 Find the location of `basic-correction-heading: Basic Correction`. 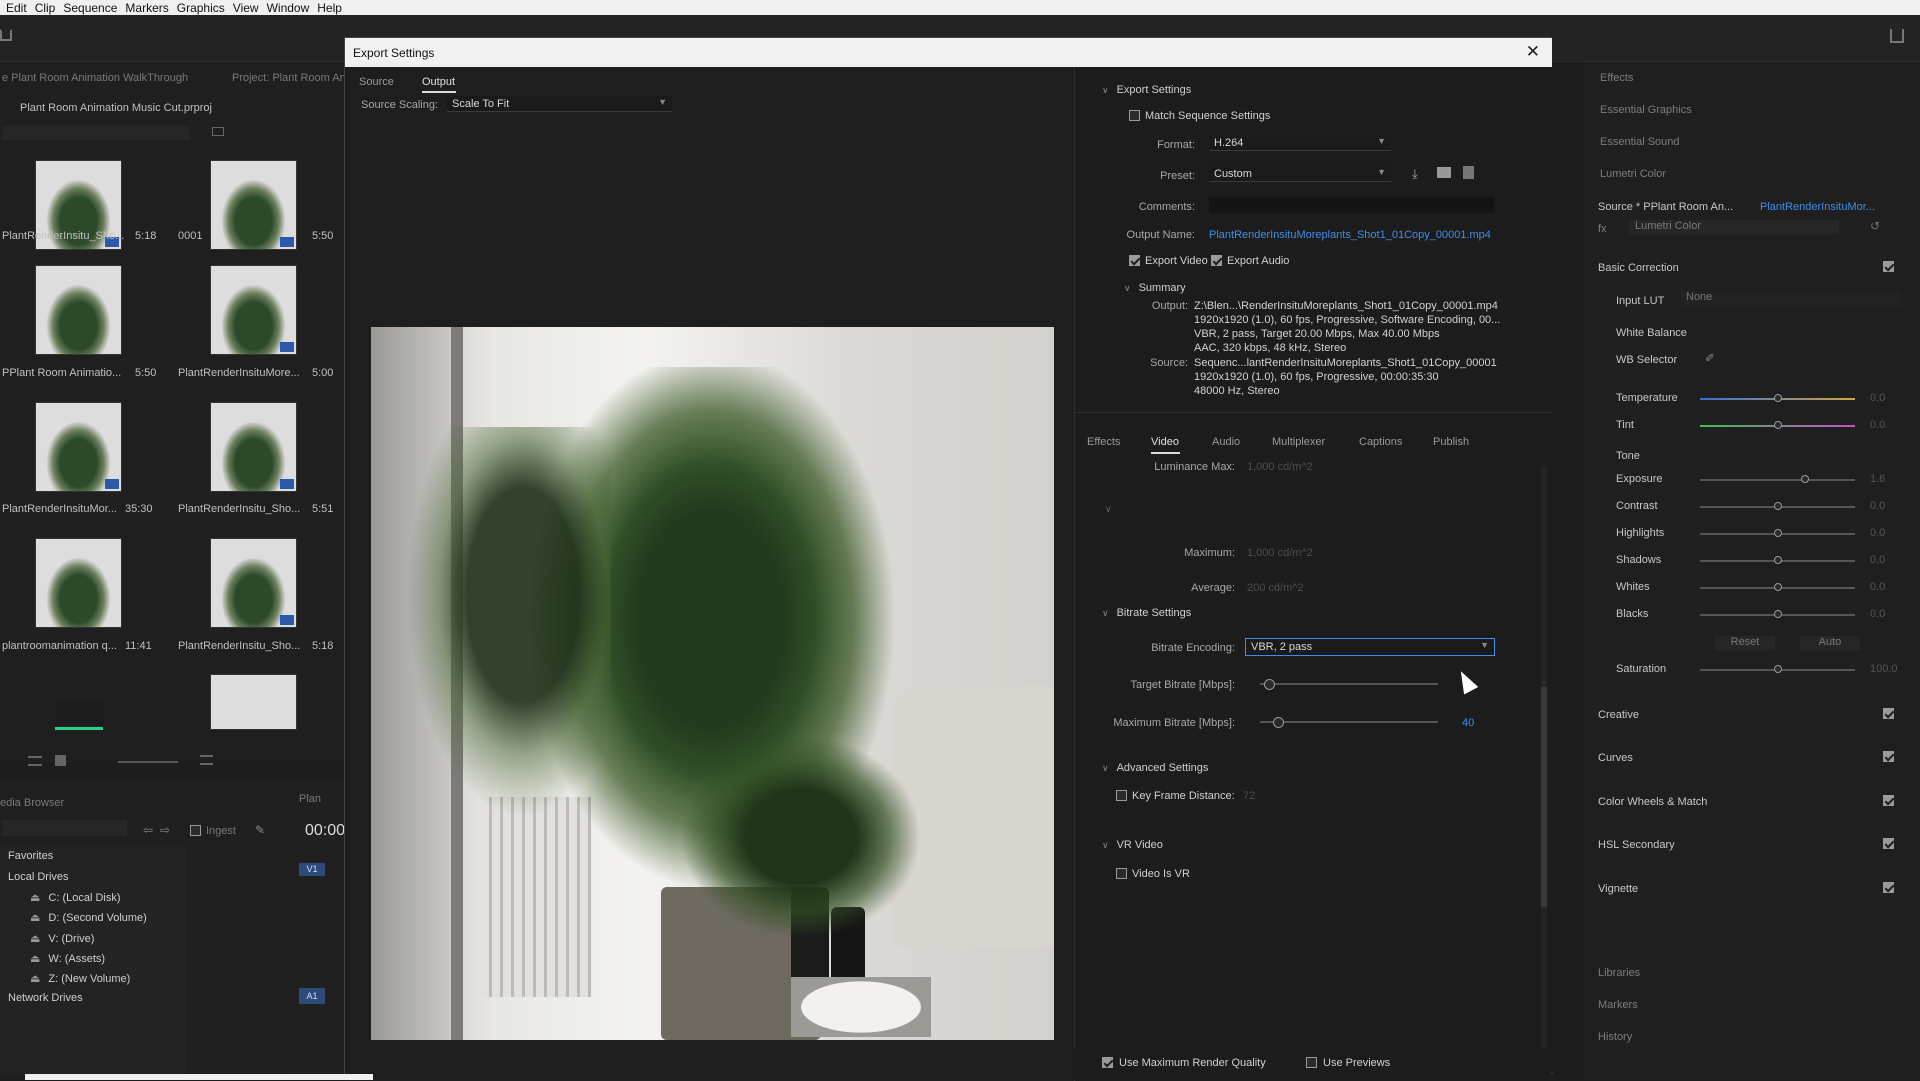

basic-correction-heading: Basic Correction is located at coordinates (1638, 268).